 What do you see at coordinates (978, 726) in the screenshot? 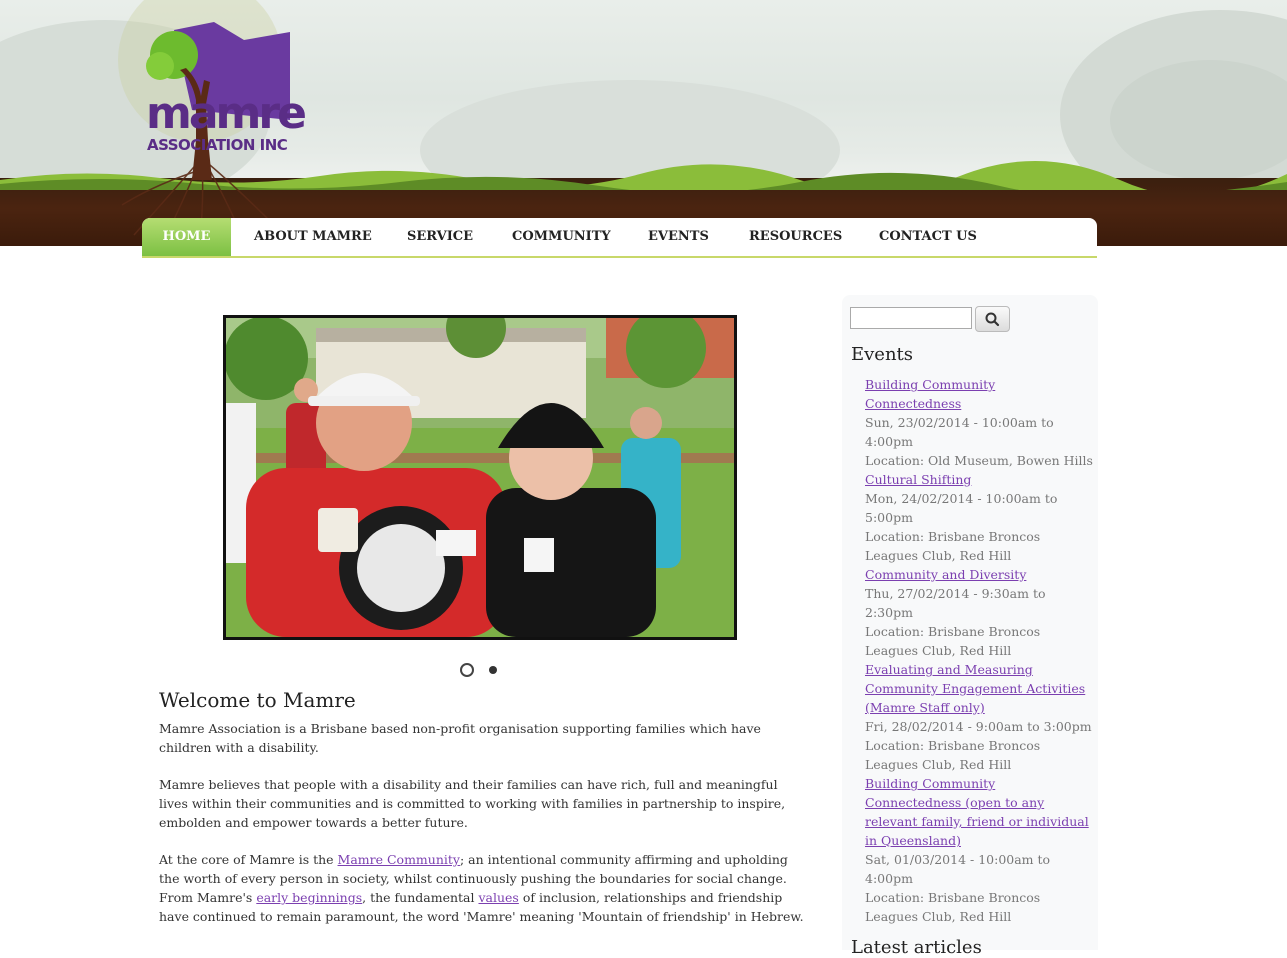
I see `event-date: Fri, 28/02/2014 - 9:00am to 3:00pm` at bounding box center [978, 726].